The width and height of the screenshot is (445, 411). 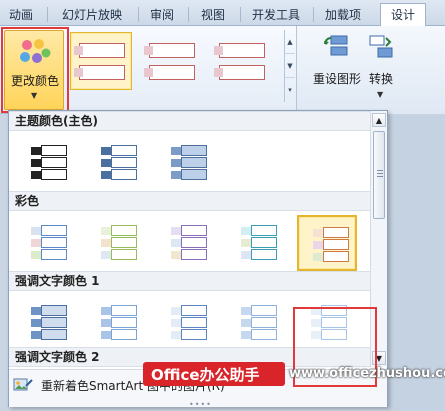 What do you see at coordinates (343, 15) in the screenshot?
I see `tab-addins: 加载项` at bounding box center [343, 15].